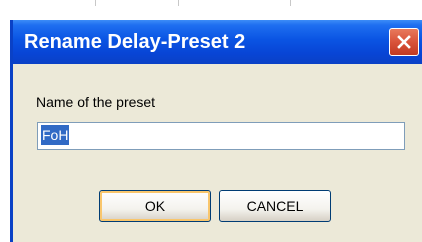 This screenshot has height=242, width=422. Describe the element at coordinates (96, 102) in the screenshot. I see `preset-name-label: Name of the preset` at that location.